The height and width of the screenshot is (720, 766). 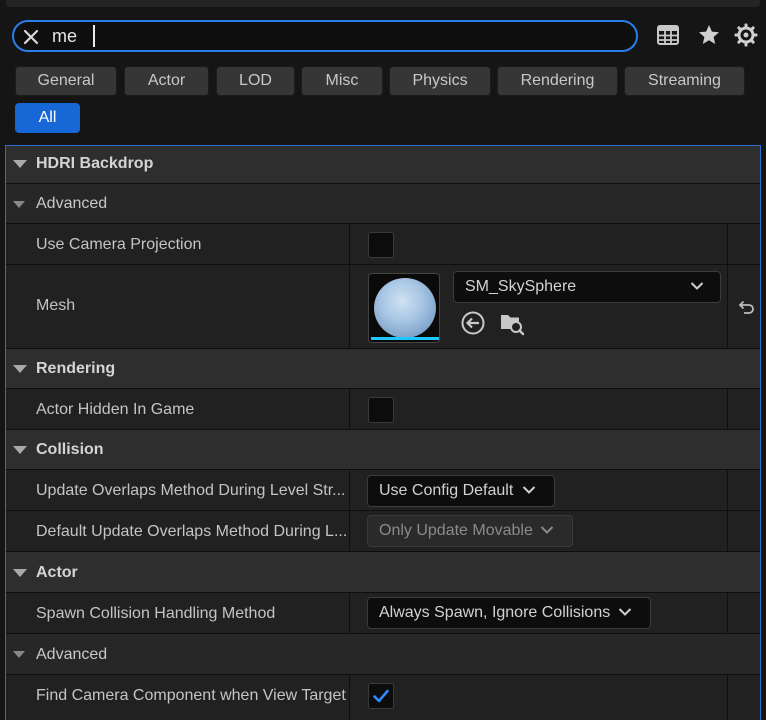 I want to click on mesh-thumbnail, so click(x=404, y=308).